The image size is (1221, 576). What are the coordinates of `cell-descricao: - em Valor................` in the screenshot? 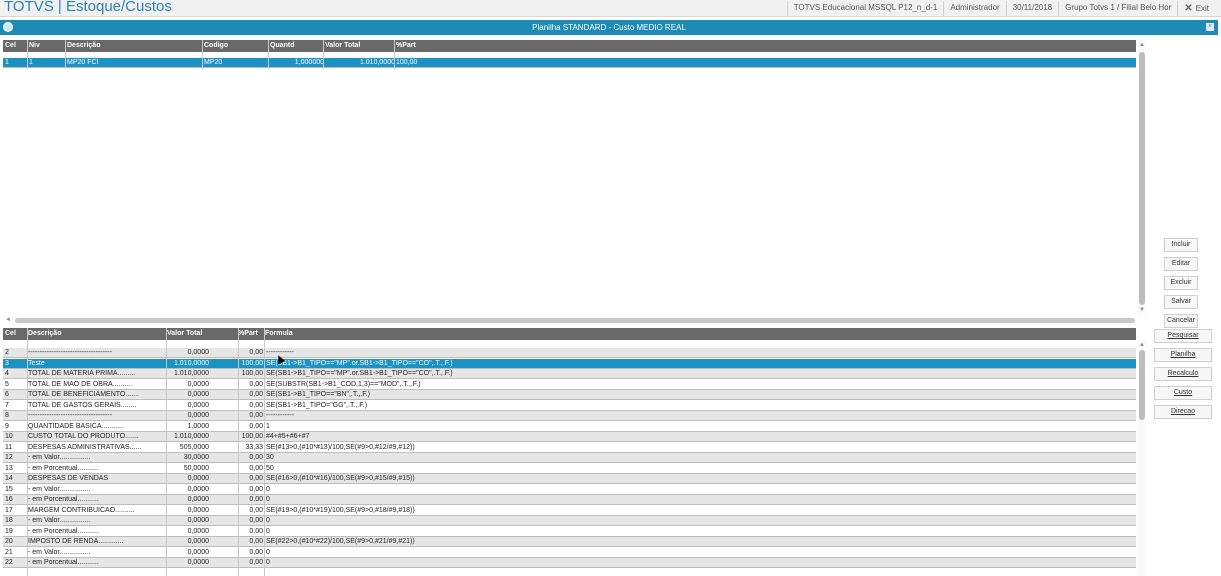 It's located at (59, 552).